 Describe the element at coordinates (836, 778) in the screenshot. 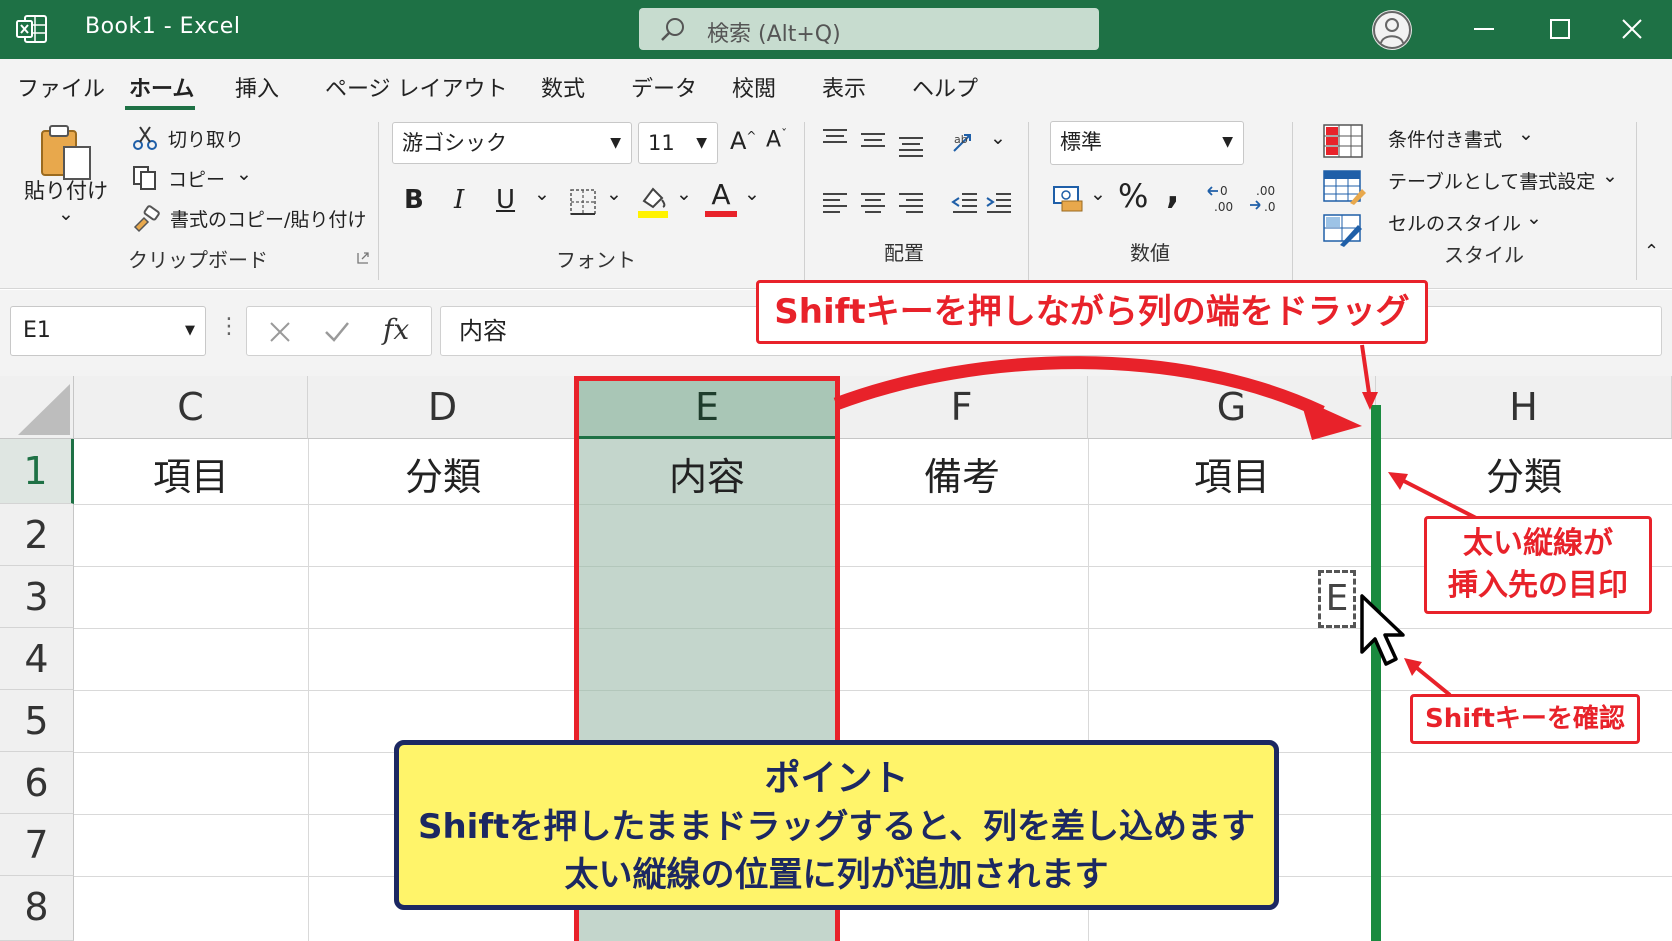

I see `point-title: ポイント` at that location.